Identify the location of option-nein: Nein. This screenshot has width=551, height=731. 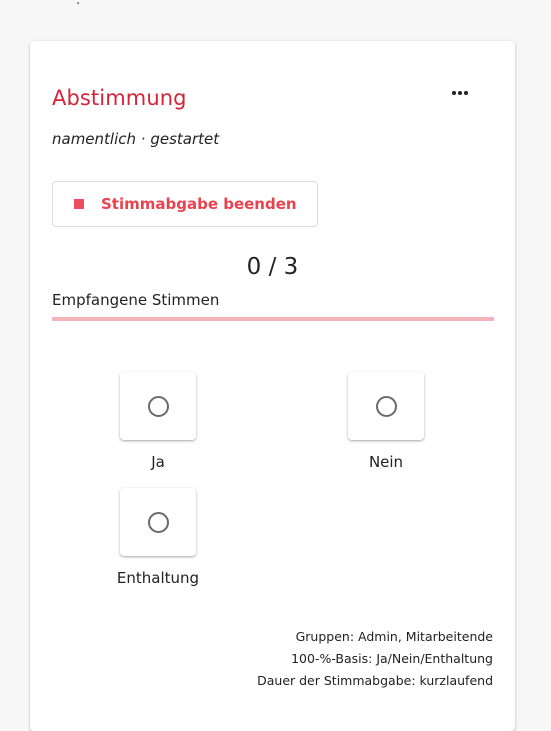
(386, 421).